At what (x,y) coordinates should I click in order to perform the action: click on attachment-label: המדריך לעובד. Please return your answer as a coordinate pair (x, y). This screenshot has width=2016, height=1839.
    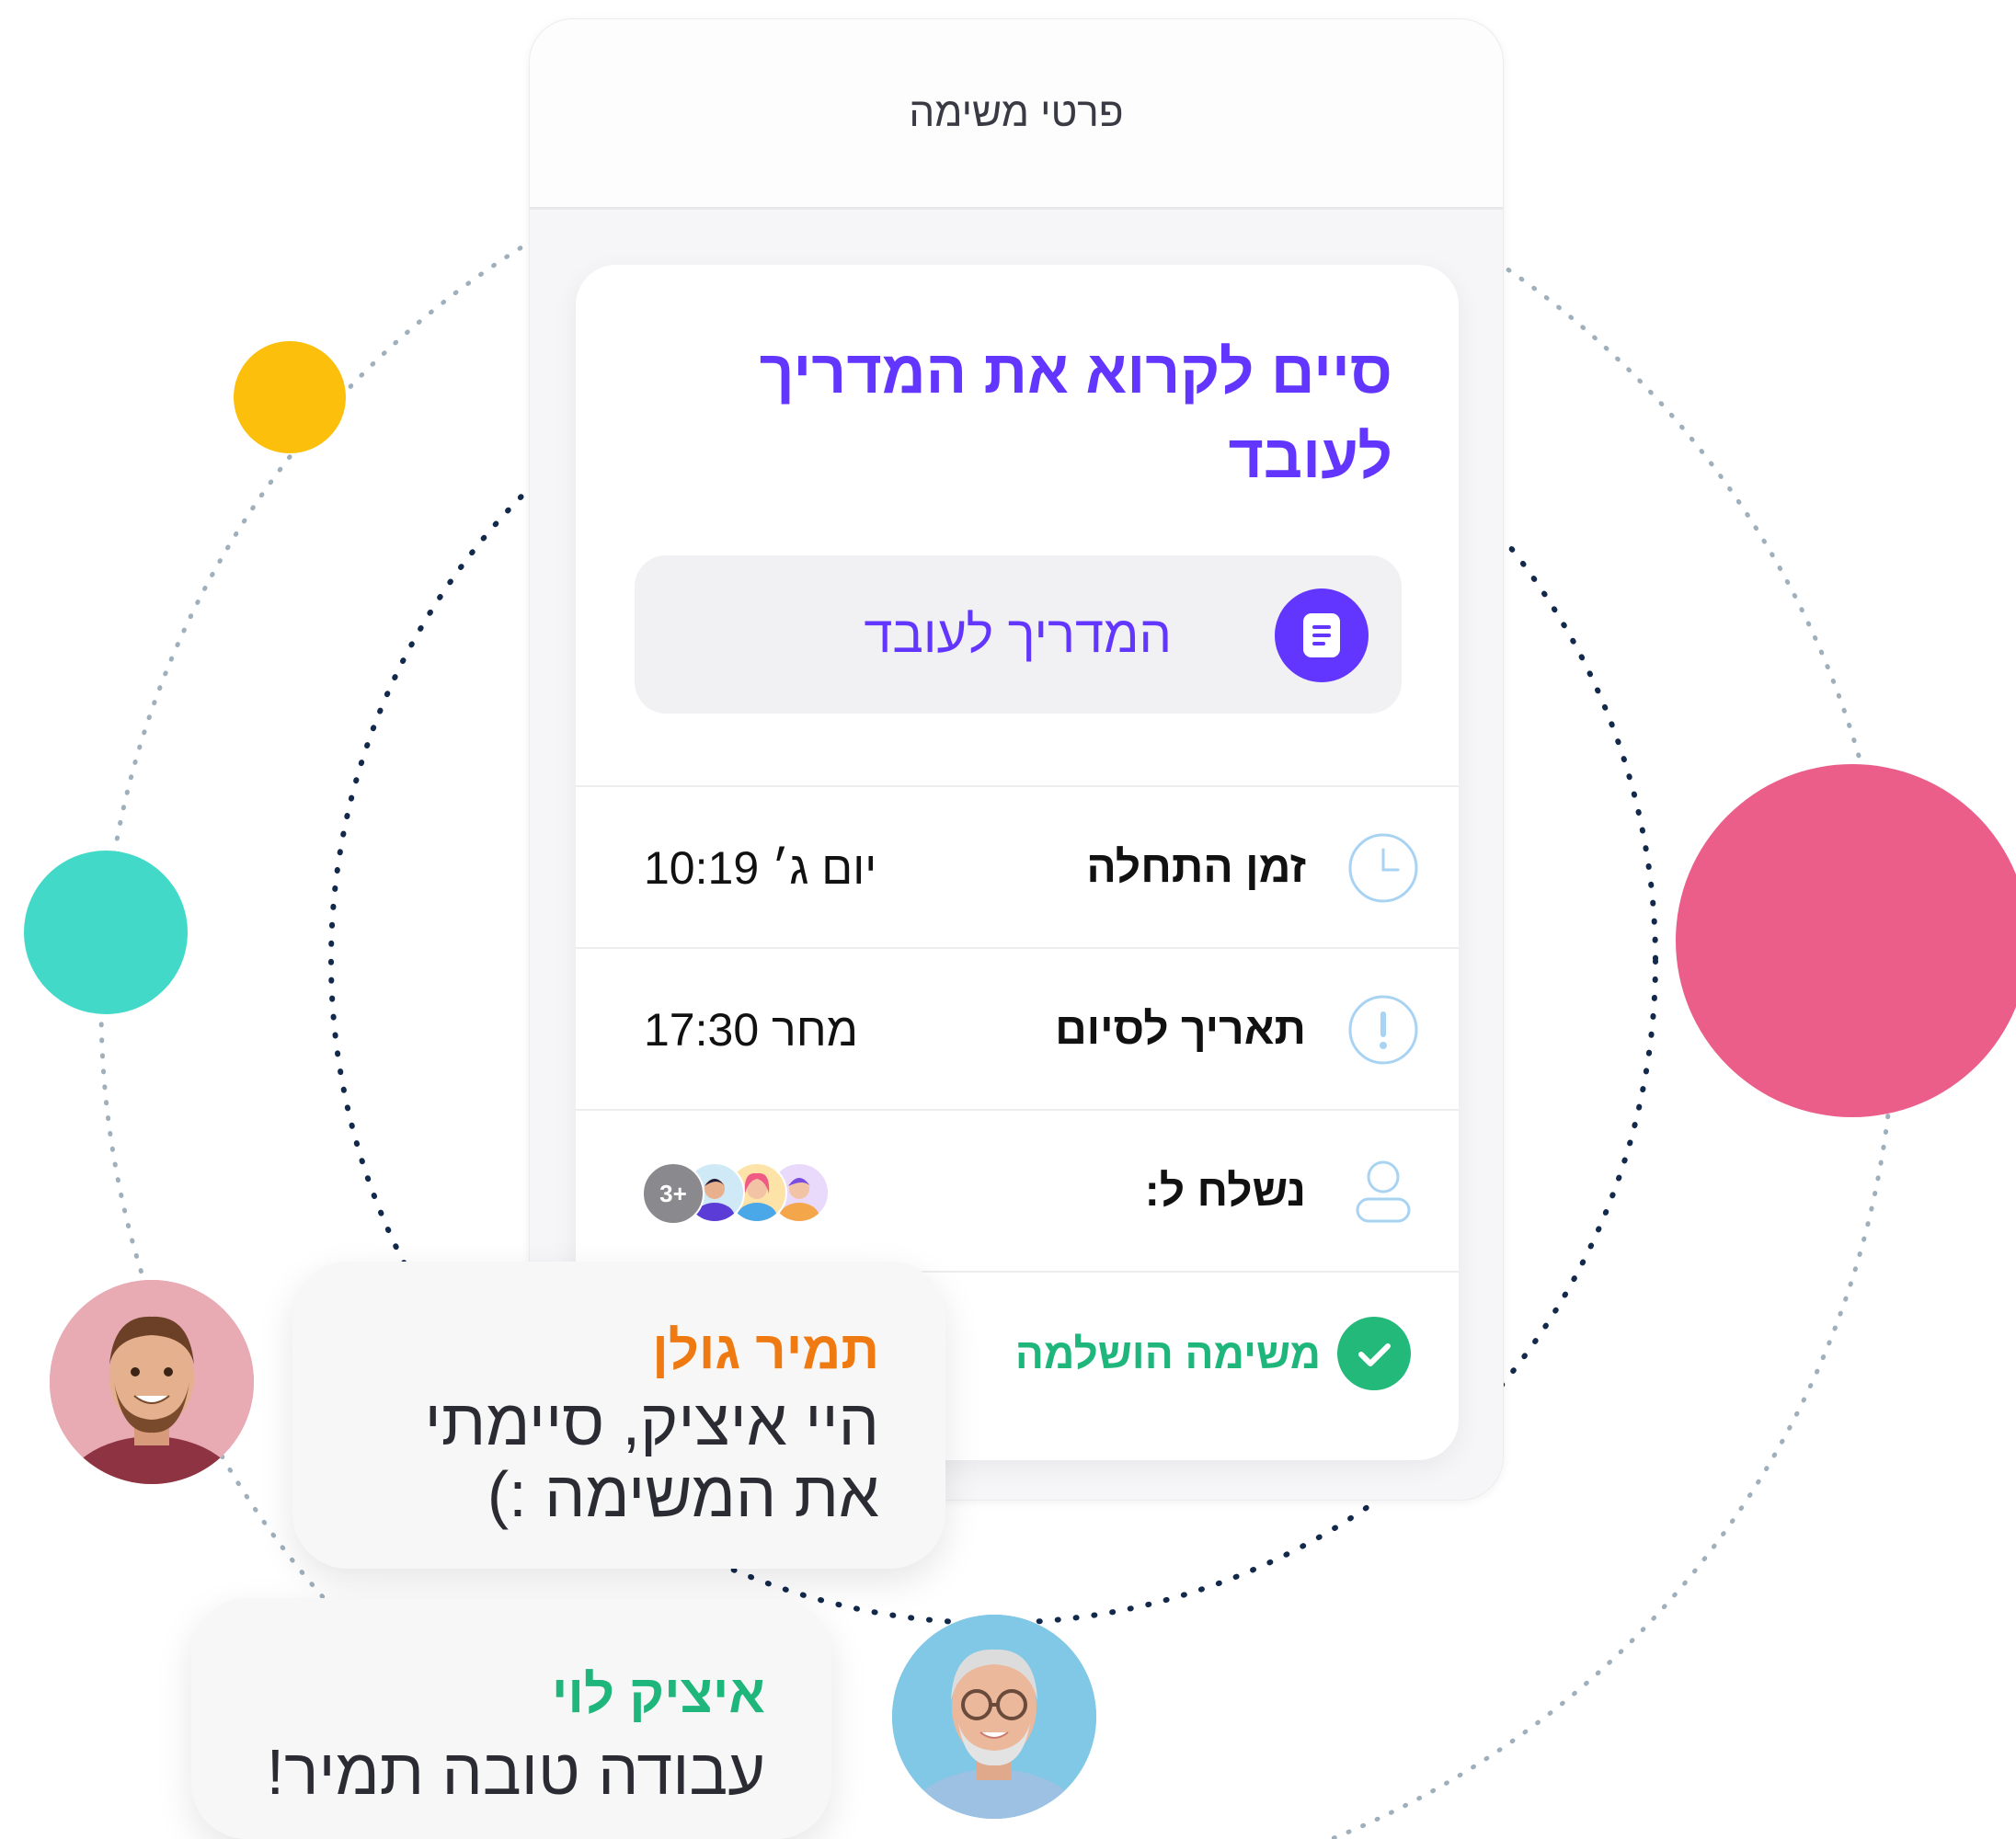
    Looking at the image, I should click on (1018, 634).